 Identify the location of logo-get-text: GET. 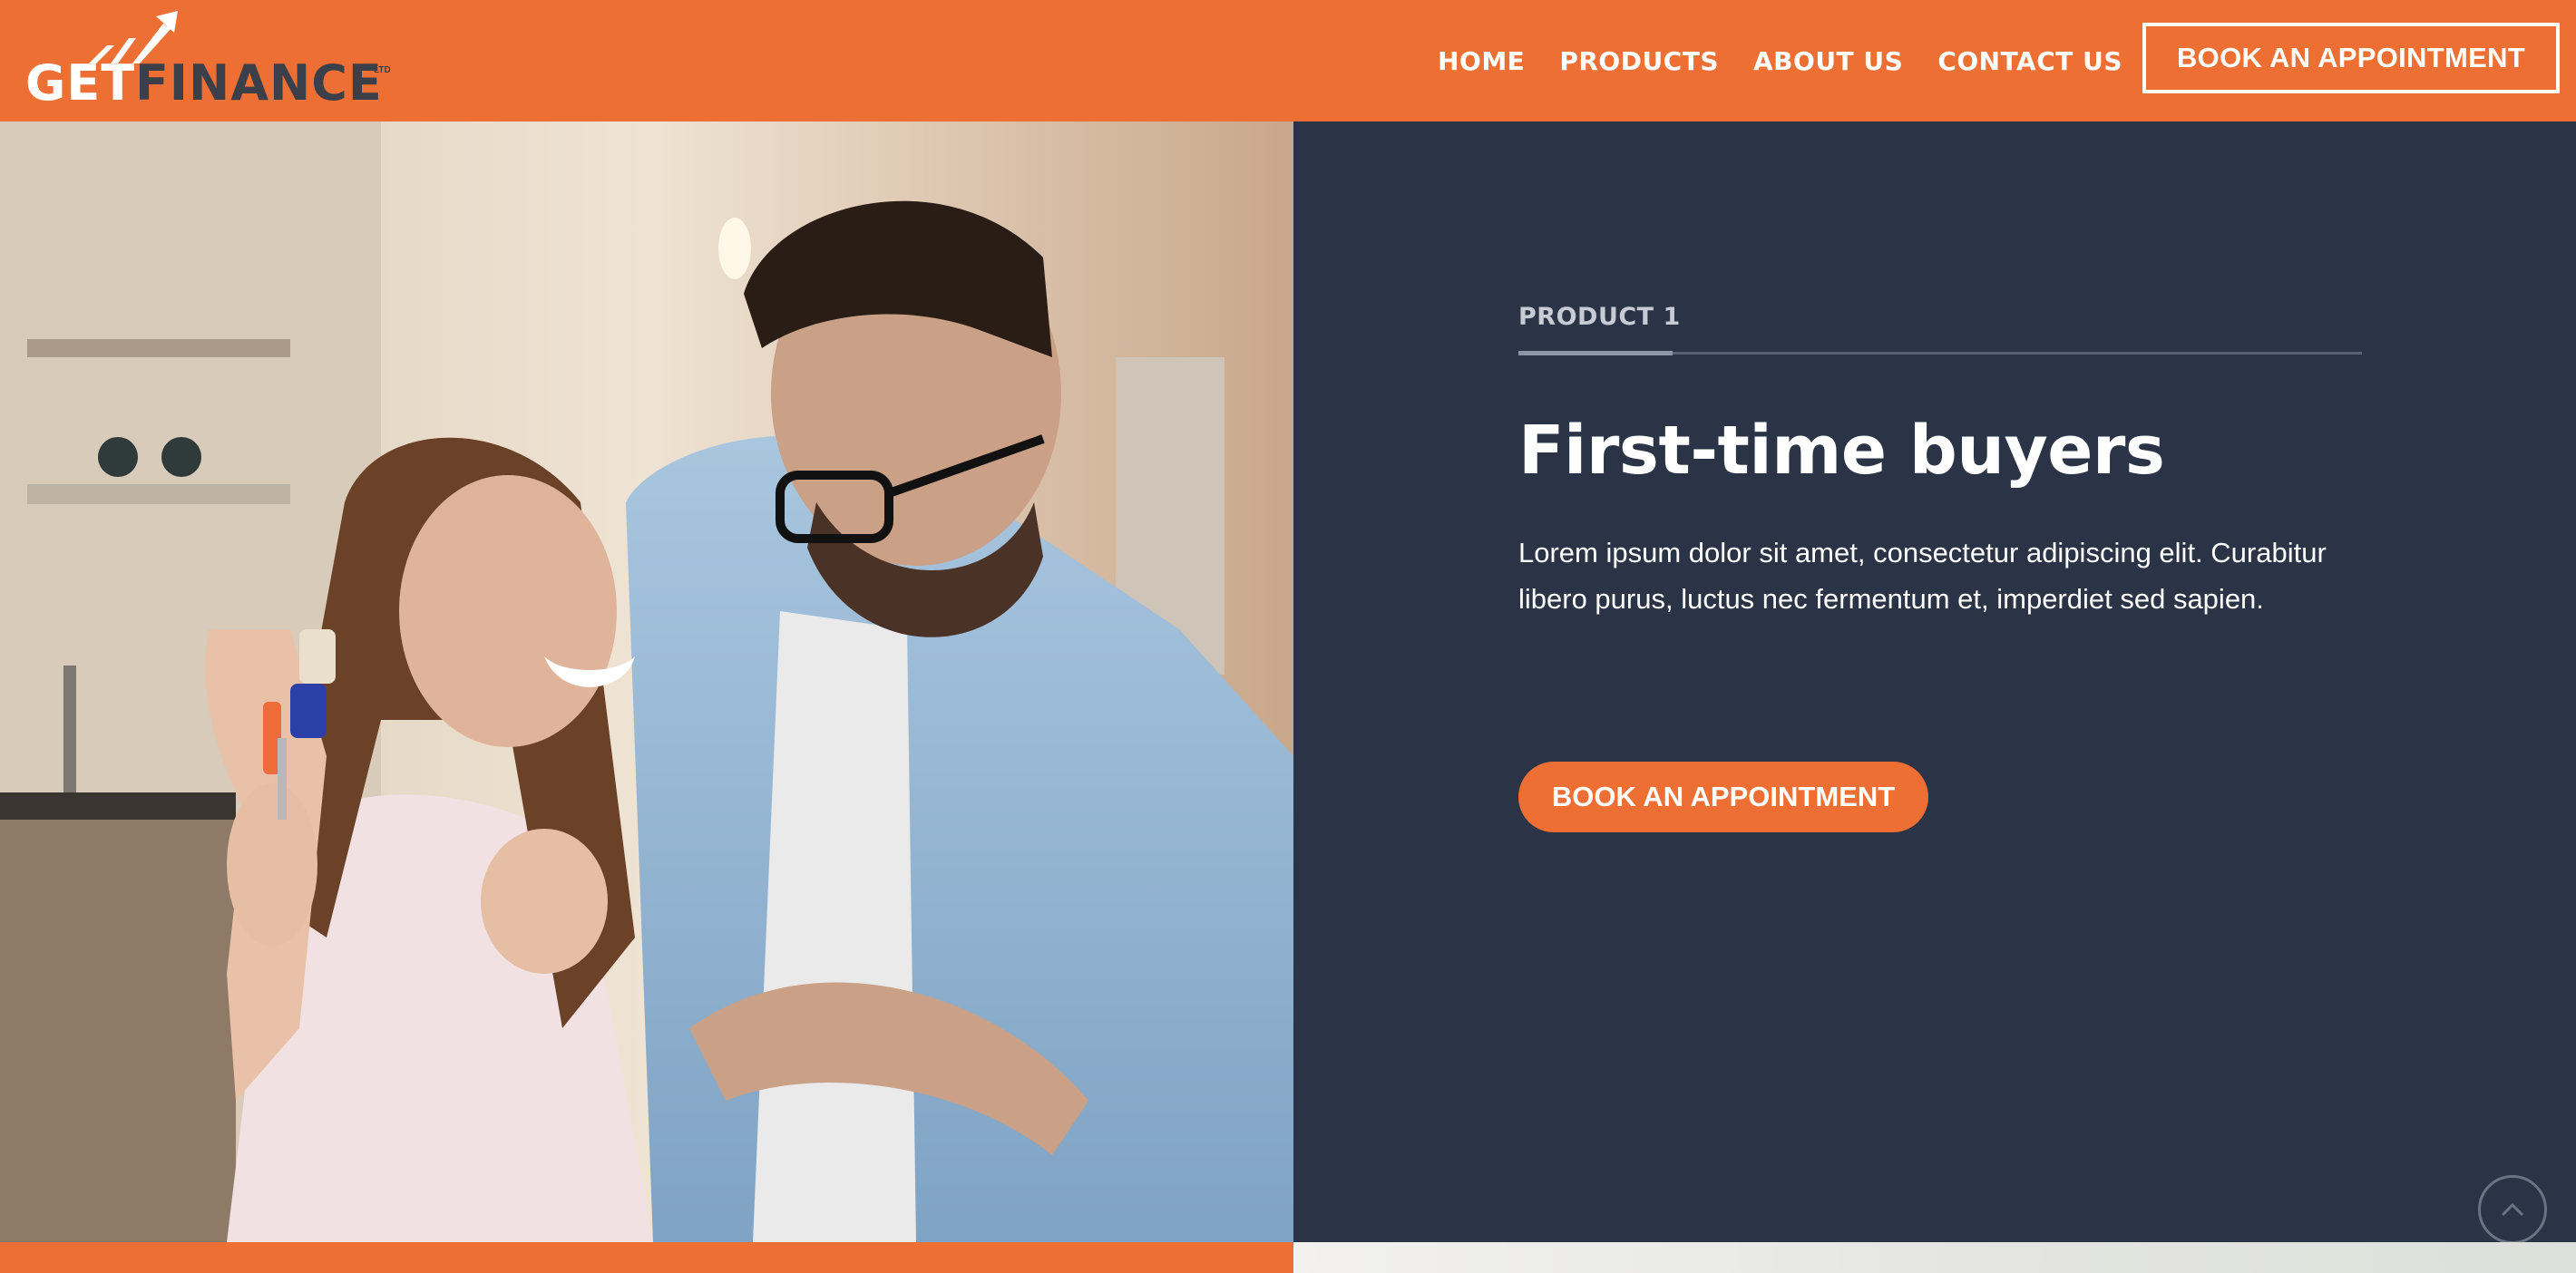
(80, 83).